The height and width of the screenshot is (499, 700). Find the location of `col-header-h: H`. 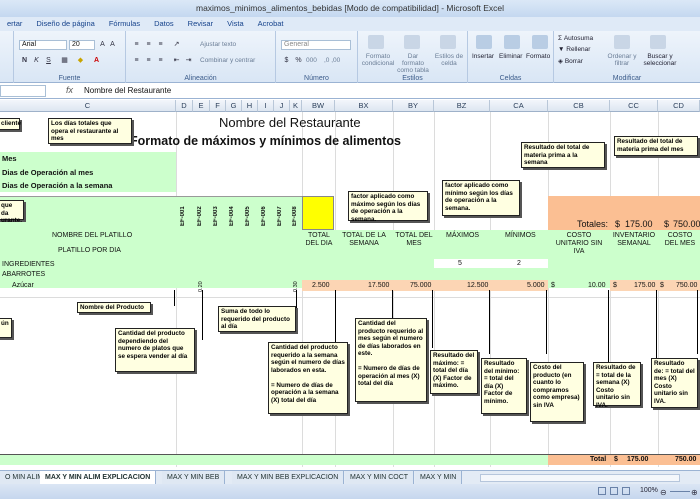

col-header-h: H is located at coordinates (250, 106).